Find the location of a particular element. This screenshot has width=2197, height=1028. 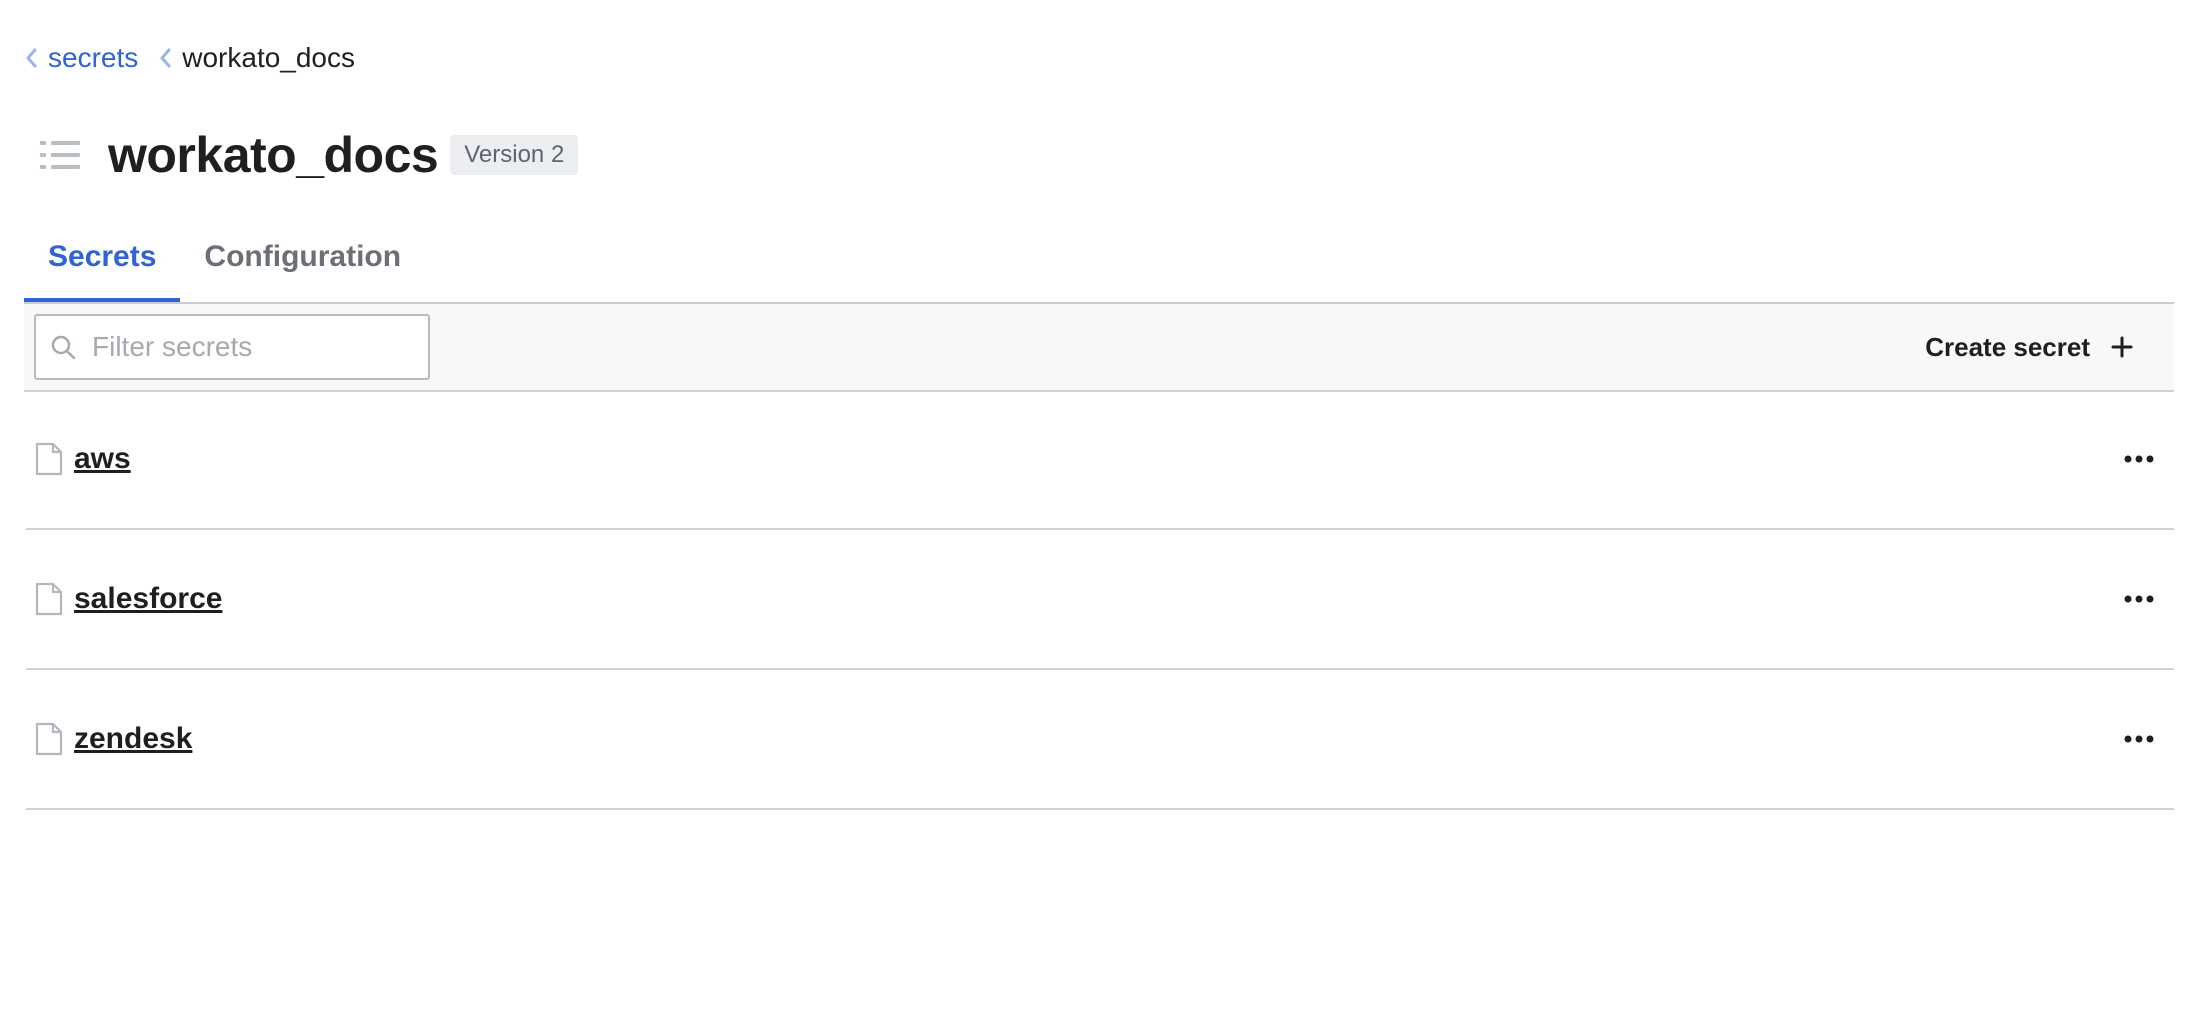

secret-link-aws: aws is located at coordinates (102, 459).